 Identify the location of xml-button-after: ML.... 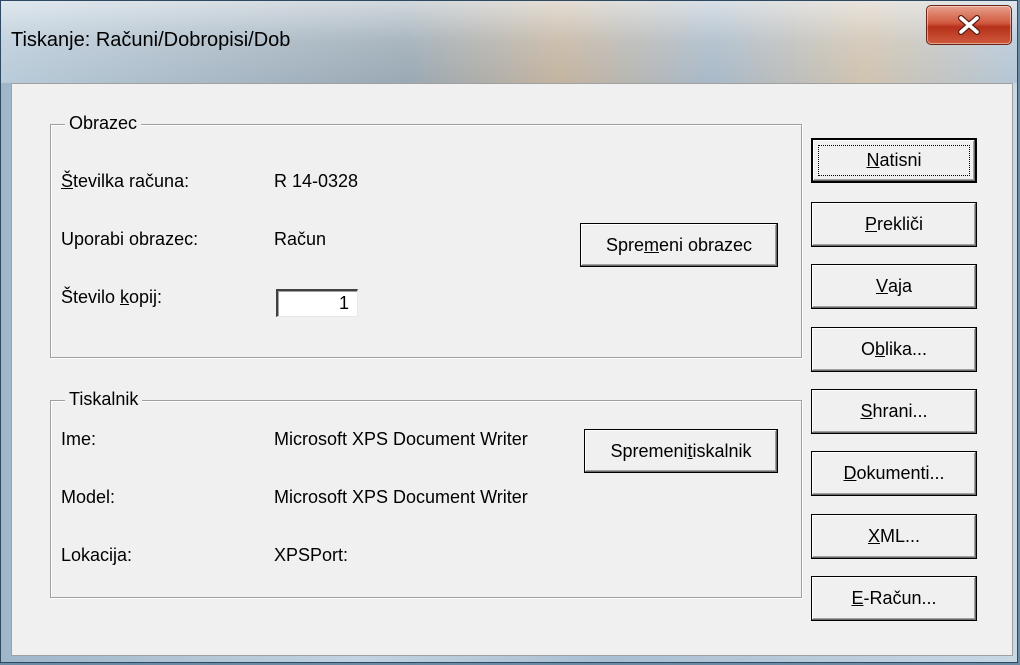
(900, 536).